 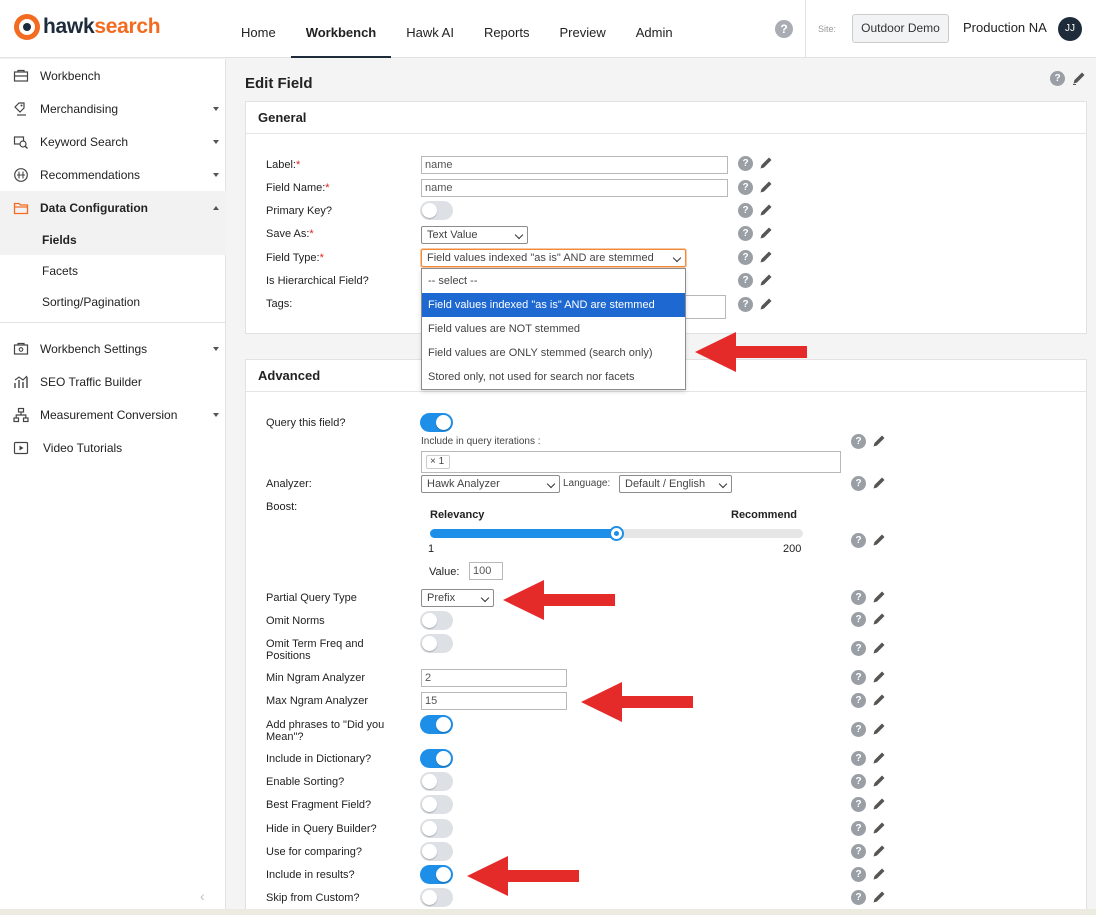 What do you see at coordinates (582, 29) in the screenshot?
I see `nav-preview: Preview` at bounding box center [582, 29].